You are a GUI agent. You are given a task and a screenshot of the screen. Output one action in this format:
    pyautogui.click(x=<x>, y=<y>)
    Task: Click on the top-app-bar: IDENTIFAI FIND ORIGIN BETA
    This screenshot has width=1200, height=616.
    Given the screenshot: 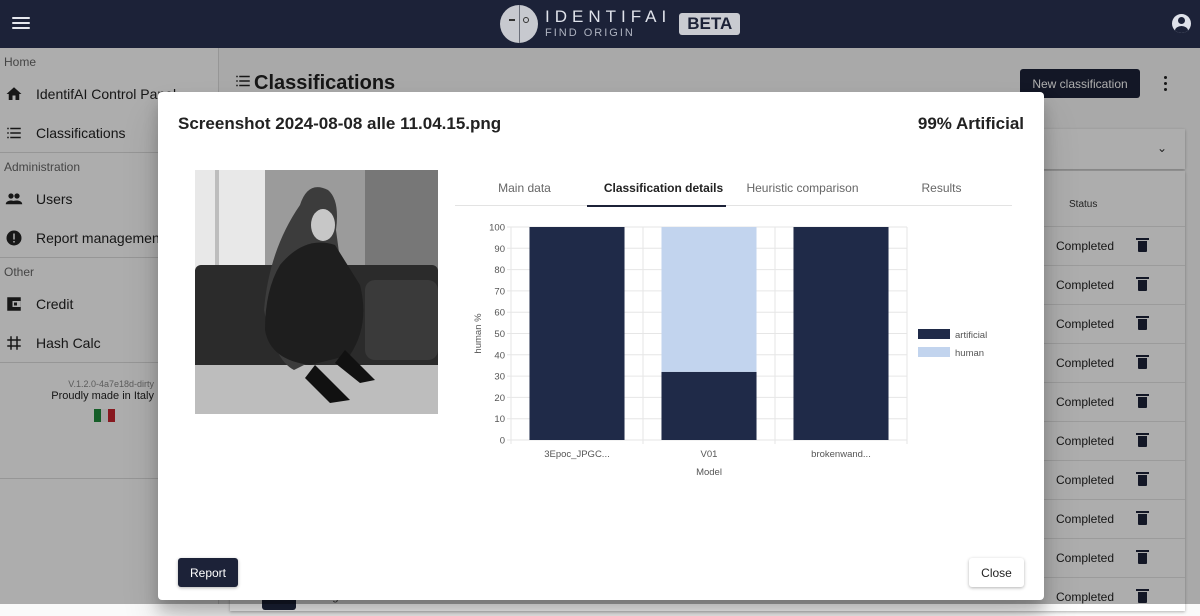 What is the action you would take?
    pyautogui.click(x=600, y=24)
    